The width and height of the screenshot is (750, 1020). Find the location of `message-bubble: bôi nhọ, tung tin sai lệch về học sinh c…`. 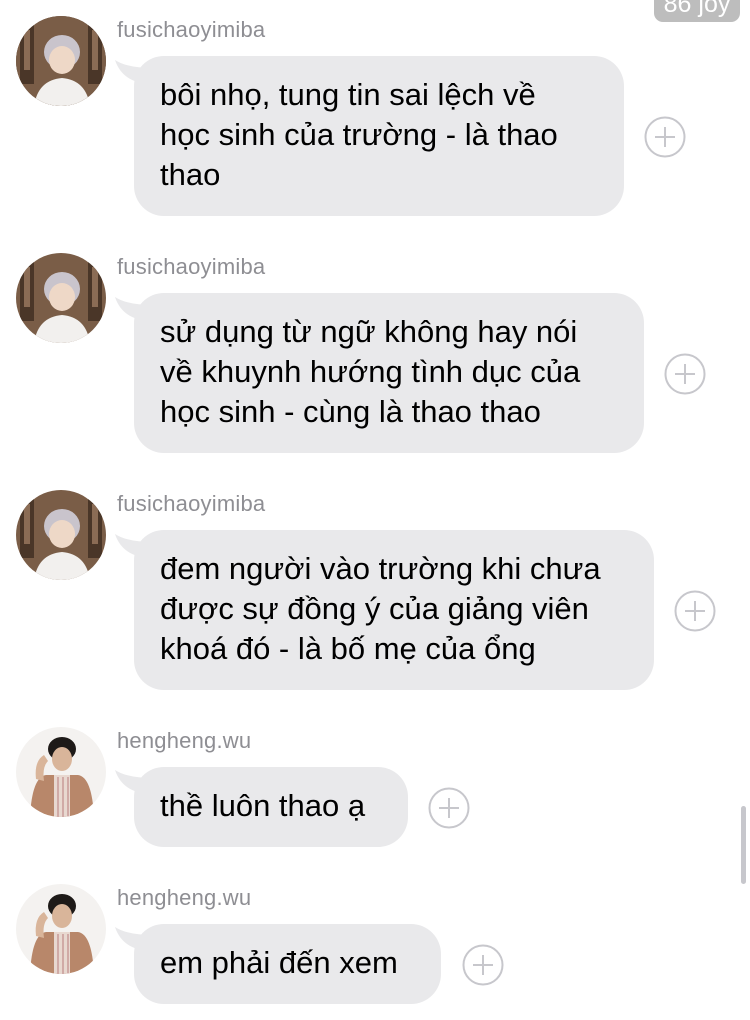

message-bubble: bôi nhọ, tung tin sai lệch về học sinh c… is located at coordinates (379, 136).